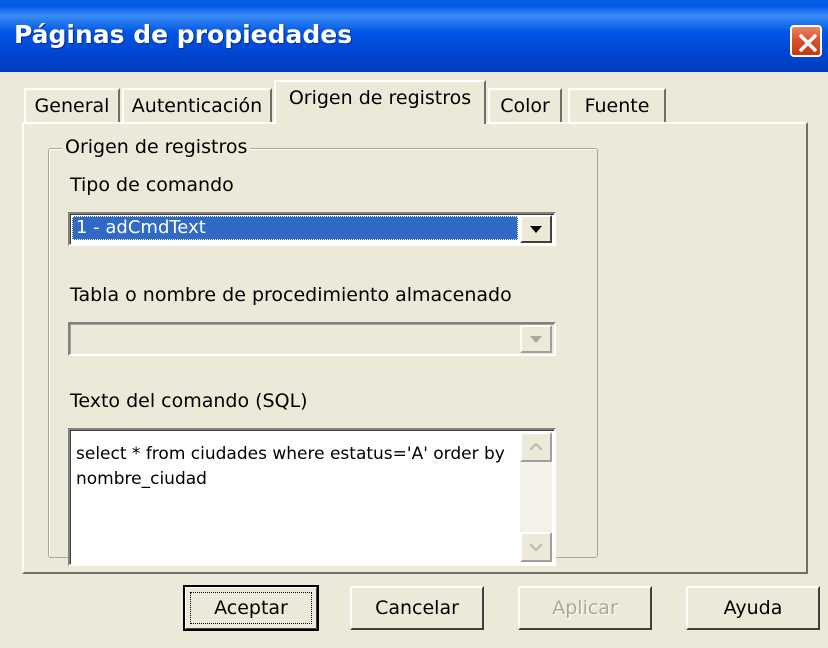 This screenshot has width=828, height=648. What do you see at coordinates (189, 401) in the screenshot?
I see `sql-label: Texto del comando (SQL)` at bounding box center [189, 401].